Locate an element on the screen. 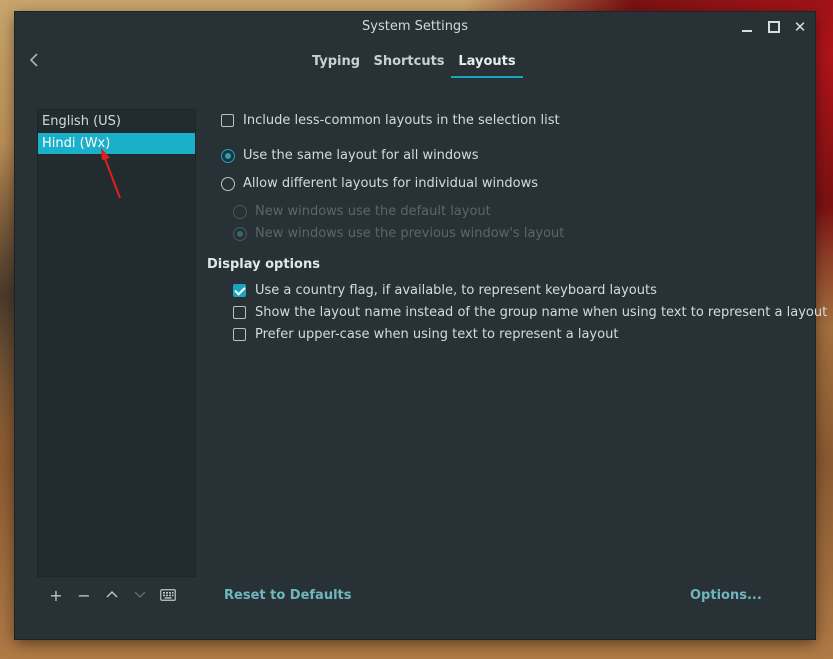 This screenshot has height=659, width=833. remove-layout-button: − is located at coordinates (84, 596).